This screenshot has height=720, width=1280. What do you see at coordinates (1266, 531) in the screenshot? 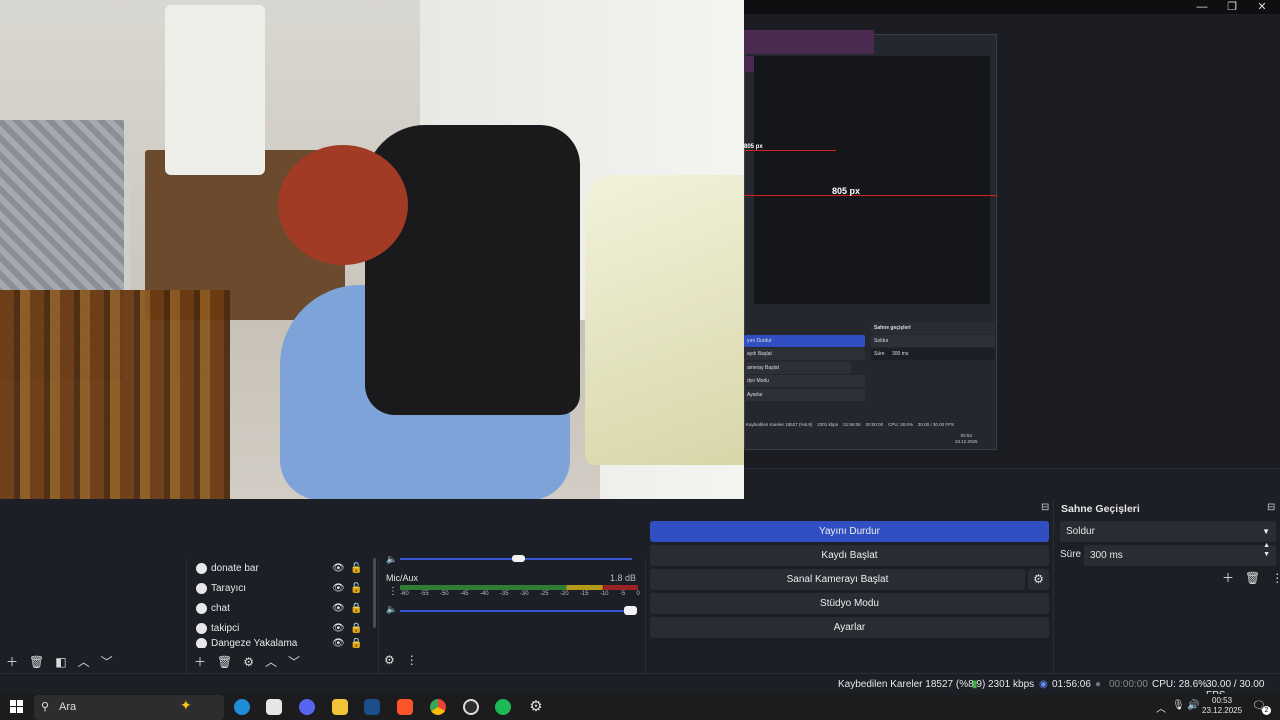
I see `chevron-down-icon: ▼` at bounding box center [1266, 531].